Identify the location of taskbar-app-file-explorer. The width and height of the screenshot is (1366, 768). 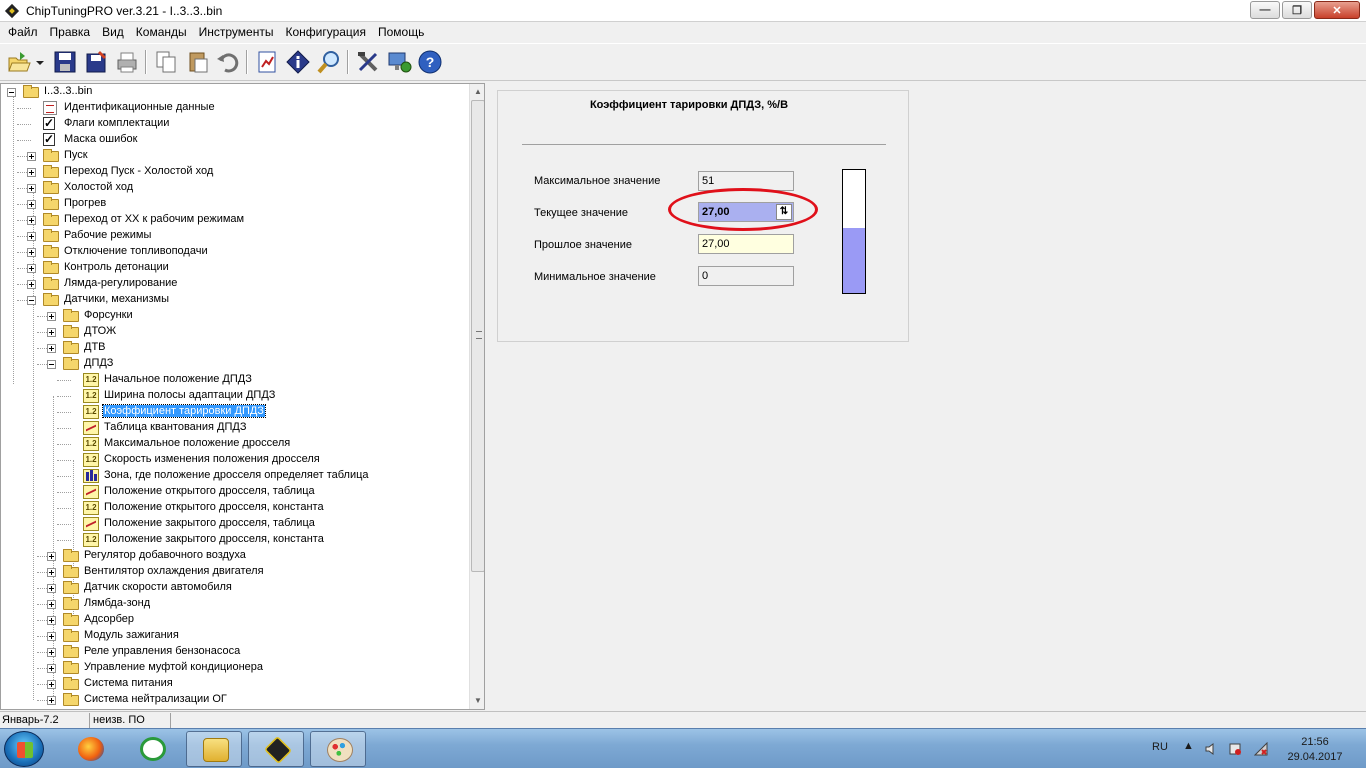
(214, 749).